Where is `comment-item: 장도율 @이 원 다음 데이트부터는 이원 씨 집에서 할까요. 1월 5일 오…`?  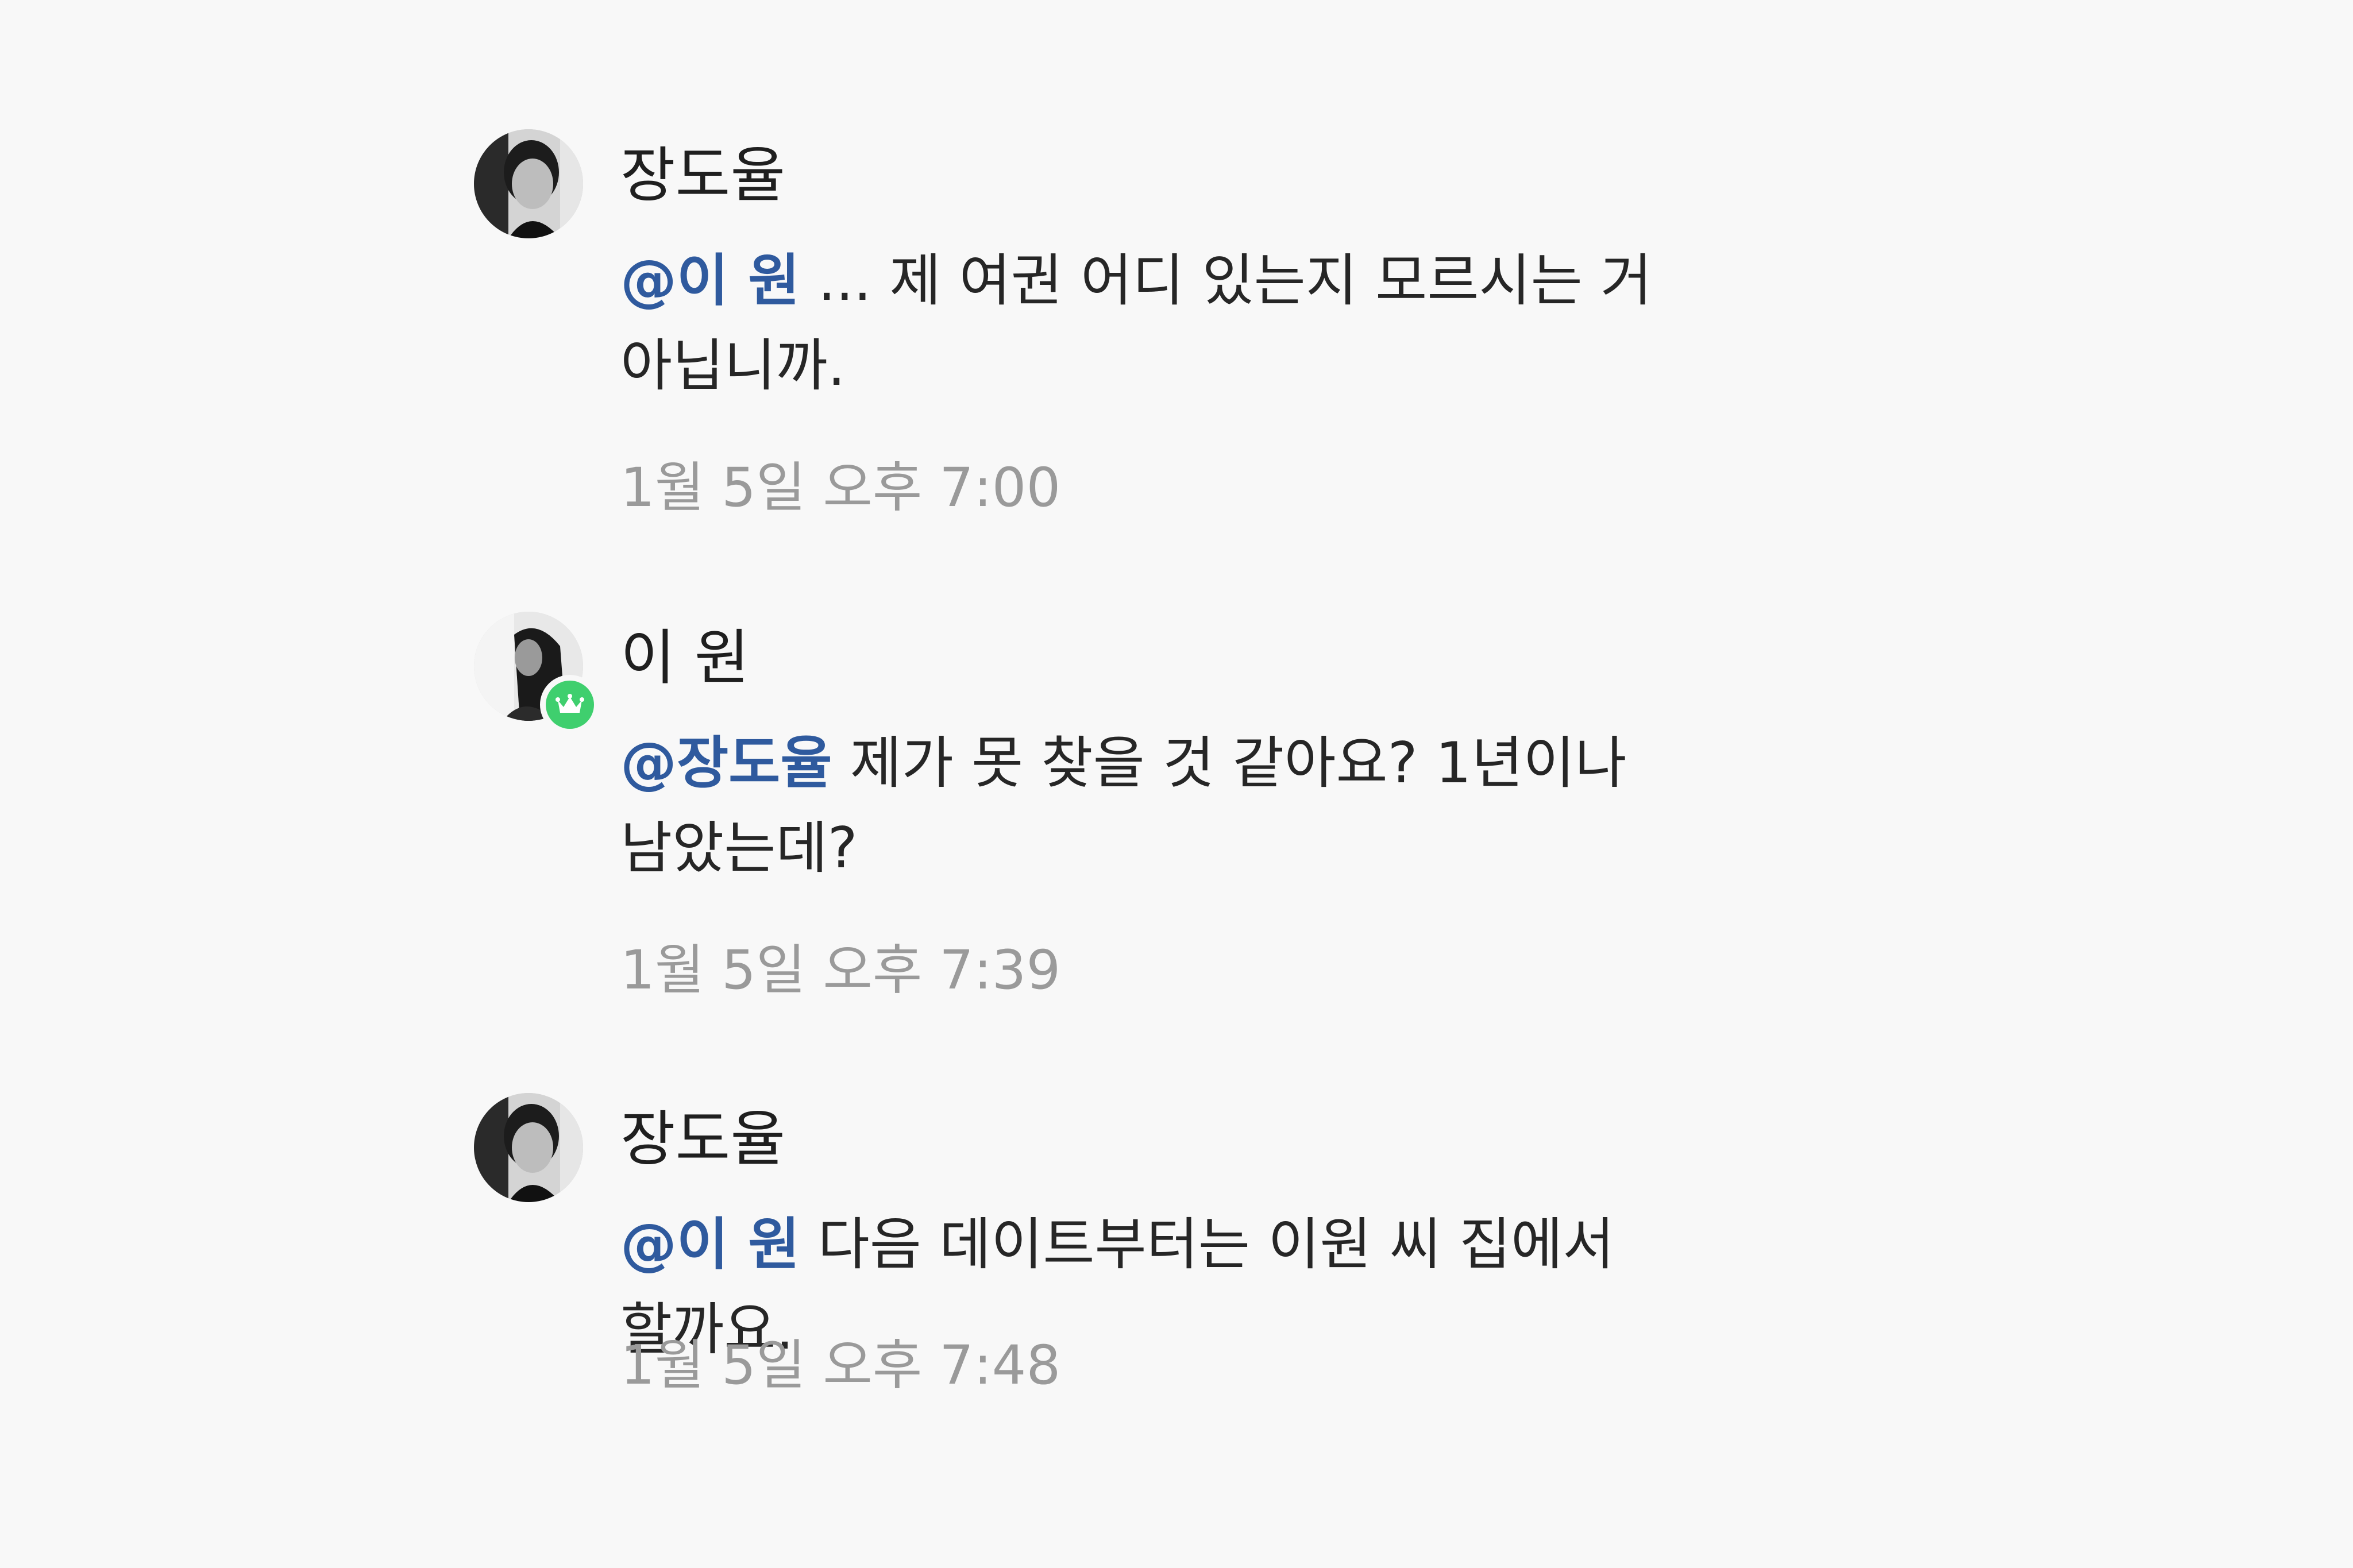
comment-item: 장도율 @이 원 다음 데이트부터는 이원 씨 집에서 할까요. 1월 5일 오… is located at coordinates (1192, 1254).